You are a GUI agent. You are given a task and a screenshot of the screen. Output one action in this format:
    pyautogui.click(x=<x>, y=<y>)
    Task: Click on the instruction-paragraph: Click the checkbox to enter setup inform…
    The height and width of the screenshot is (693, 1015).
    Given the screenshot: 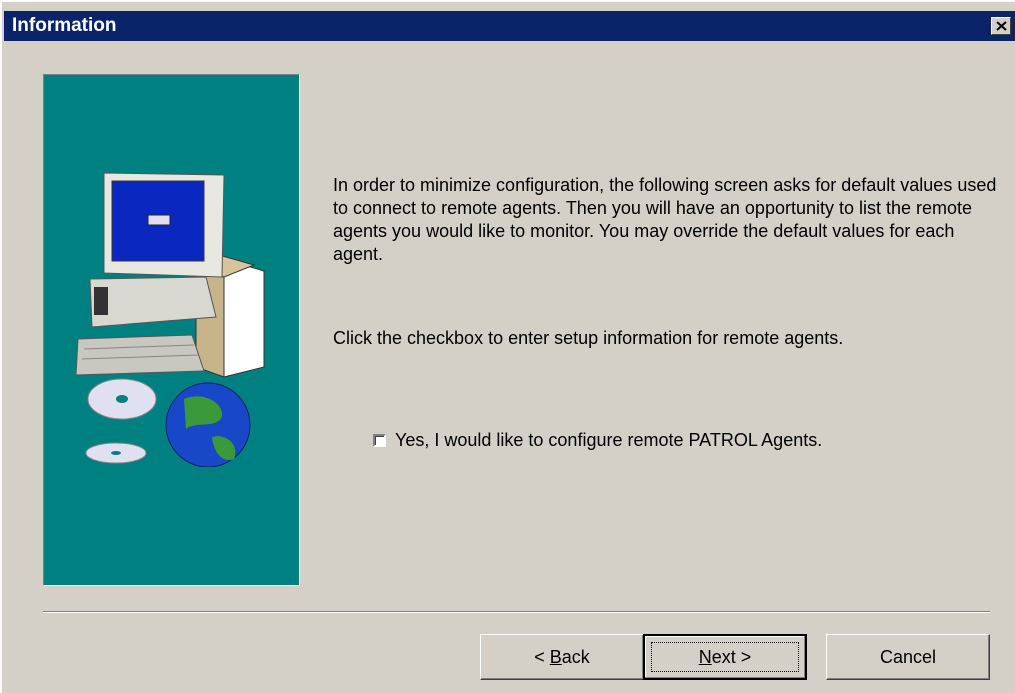 What is the action you would take?
    pyautogui.click(x=588, y=338)
    